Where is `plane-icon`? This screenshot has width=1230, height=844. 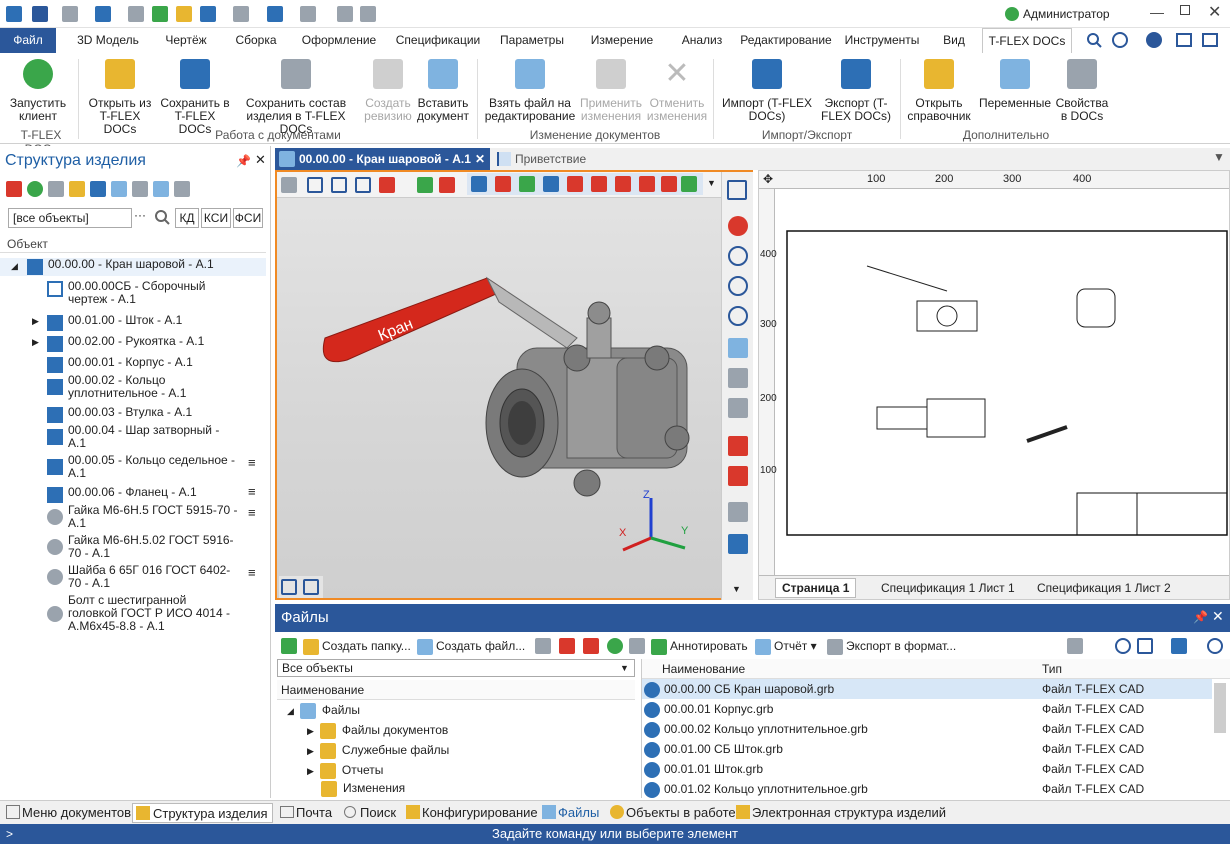
plane-icon is located at coordinates (738, 512).